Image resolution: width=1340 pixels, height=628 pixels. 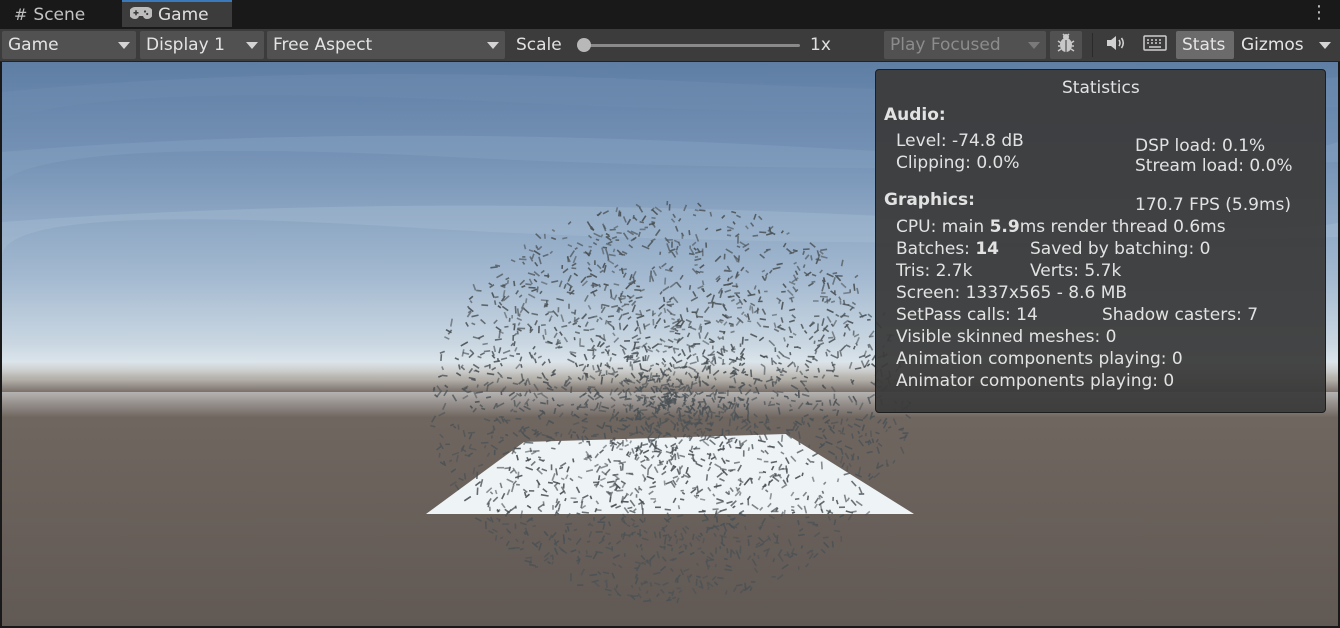 What do you see at coordinates (202, 45) in the screenshot?
I see `display-dropdown: Display 1` at bounding box center [202, 45].